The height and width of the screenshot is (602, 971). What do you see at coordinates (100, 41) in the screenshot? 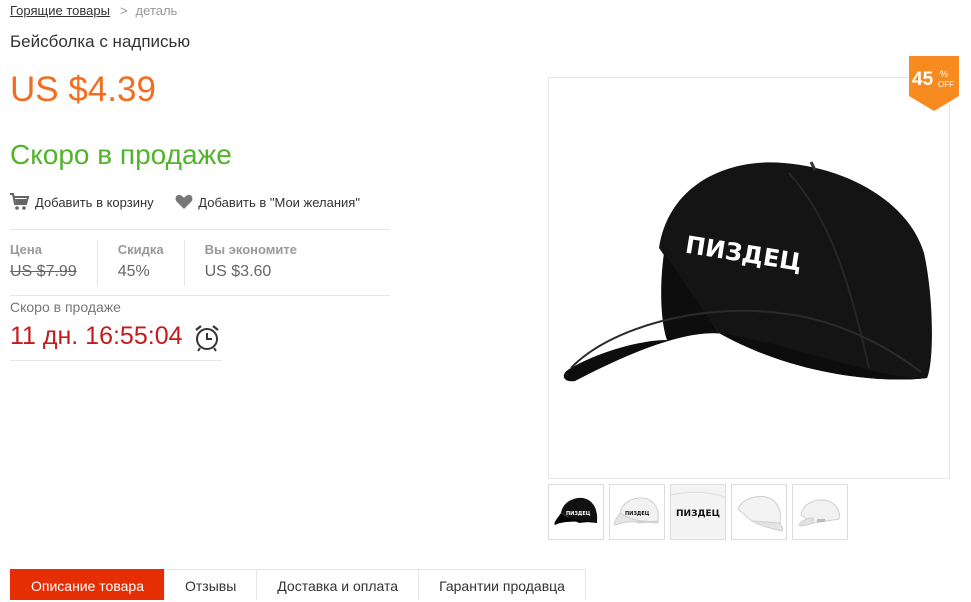
I see `product-title: Бейсболка с надписью` at bounding box center [100, 41].